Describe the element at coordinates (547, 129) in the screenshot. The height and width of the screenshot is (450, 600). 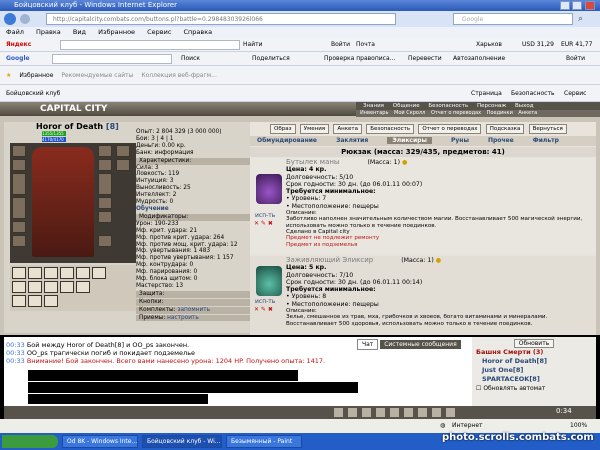
I see `return-button: Вернуться` at that location.